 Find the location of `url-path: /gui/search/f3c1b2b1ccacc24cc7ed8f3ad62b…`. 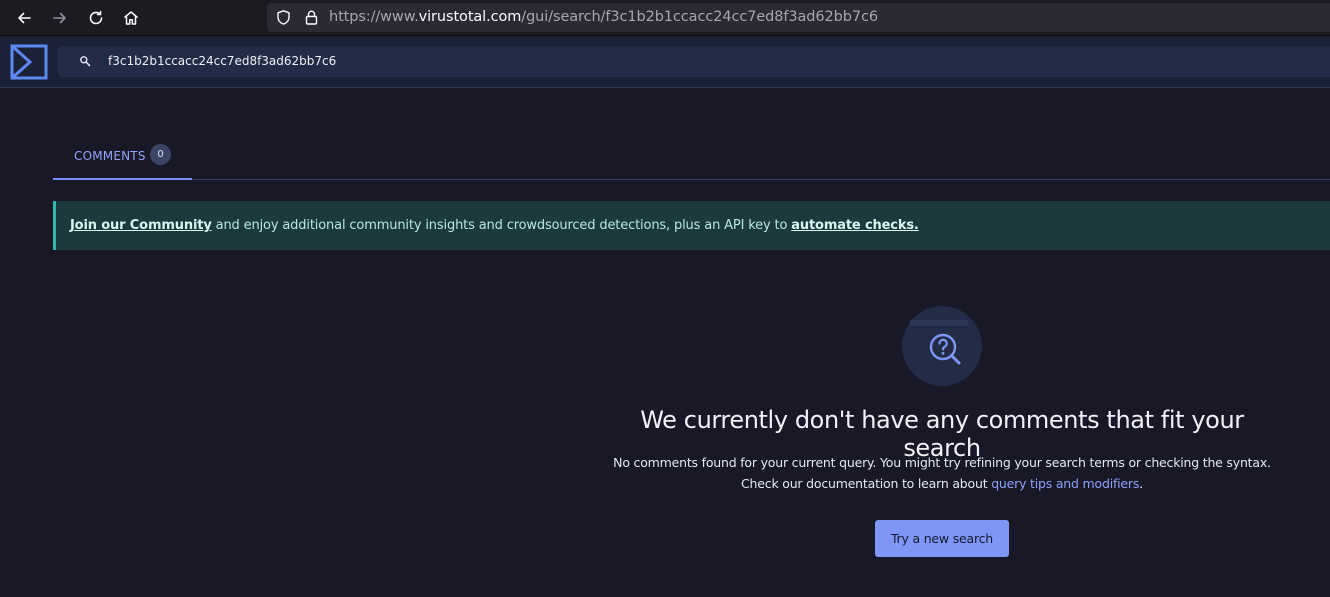

url-path: /gui/search/f3c1b2b1ccacc24cc7ed8f3ad62b… is located at coordinates (699, 17).